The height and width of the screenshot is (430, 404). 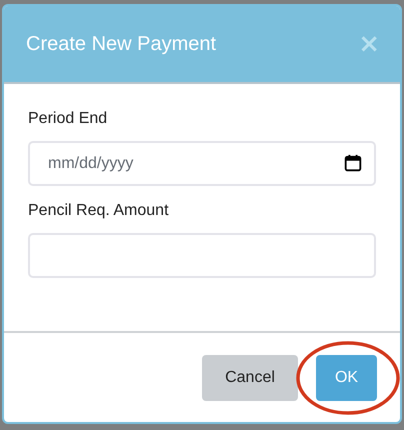 What do you see at coordinates (68, 119) in the screenshot?
I see `field-label: Period End` at bounding box center [68, 119].